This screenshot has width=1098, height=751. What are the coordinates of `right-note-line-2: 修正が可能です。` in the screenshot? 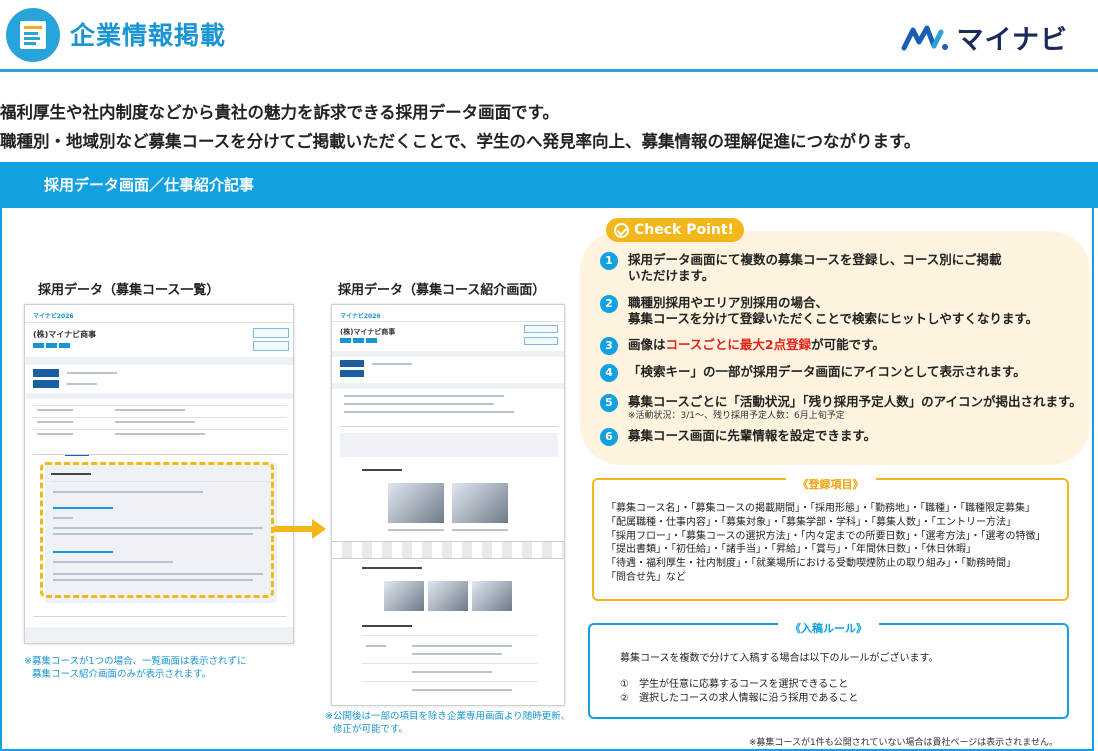 It's located at (371, 729).